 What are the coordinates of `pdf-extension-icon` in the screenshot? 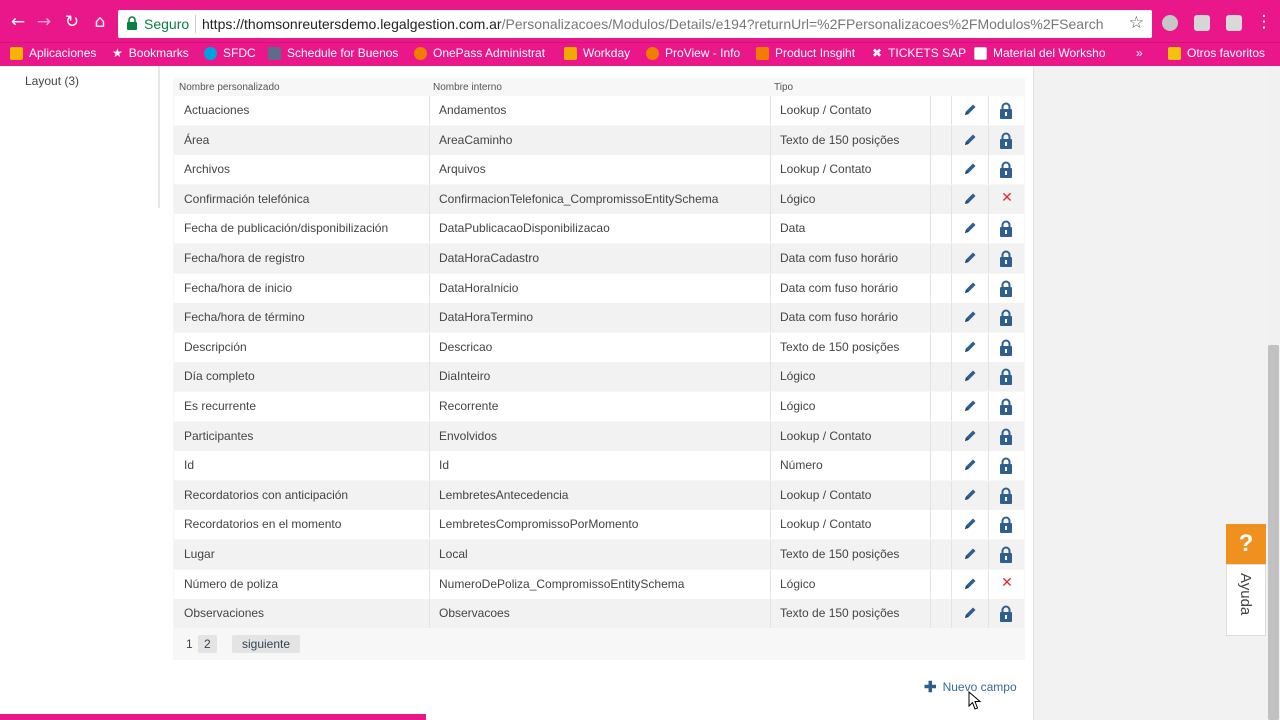 It's located at (1234, 23).